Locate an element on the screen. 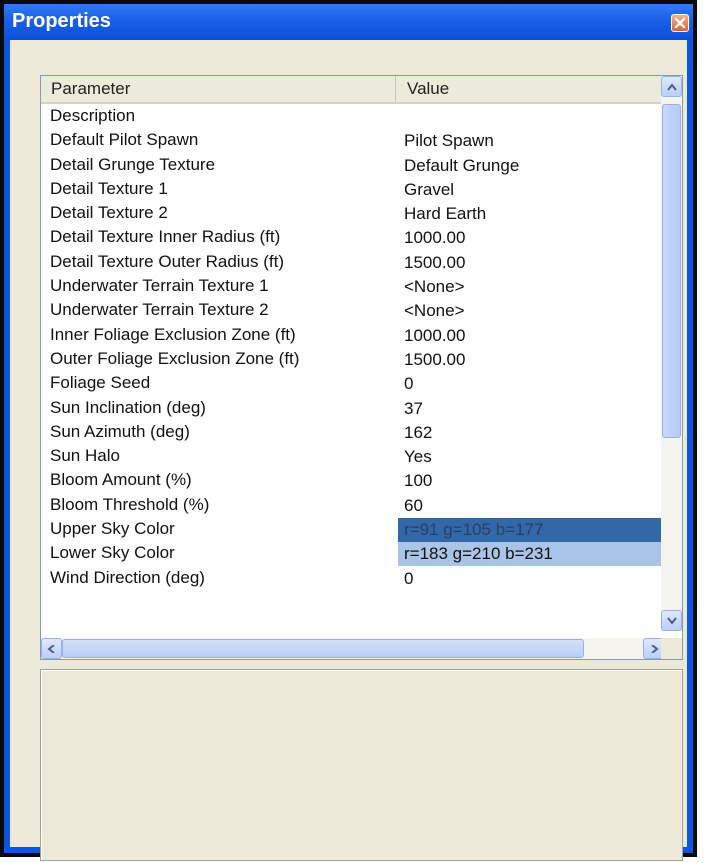 This screenshot has width=705, height=863. parameter-name: Outer Foliage Exclusion Zone (ft) is located at coordinates (175, 358).